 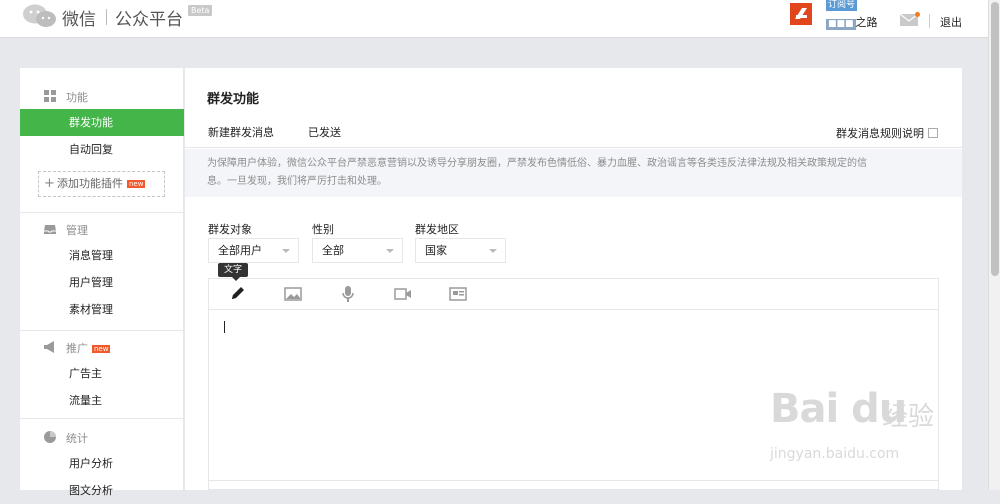 I want to click on logo-separator, so click(x=106, y=17).